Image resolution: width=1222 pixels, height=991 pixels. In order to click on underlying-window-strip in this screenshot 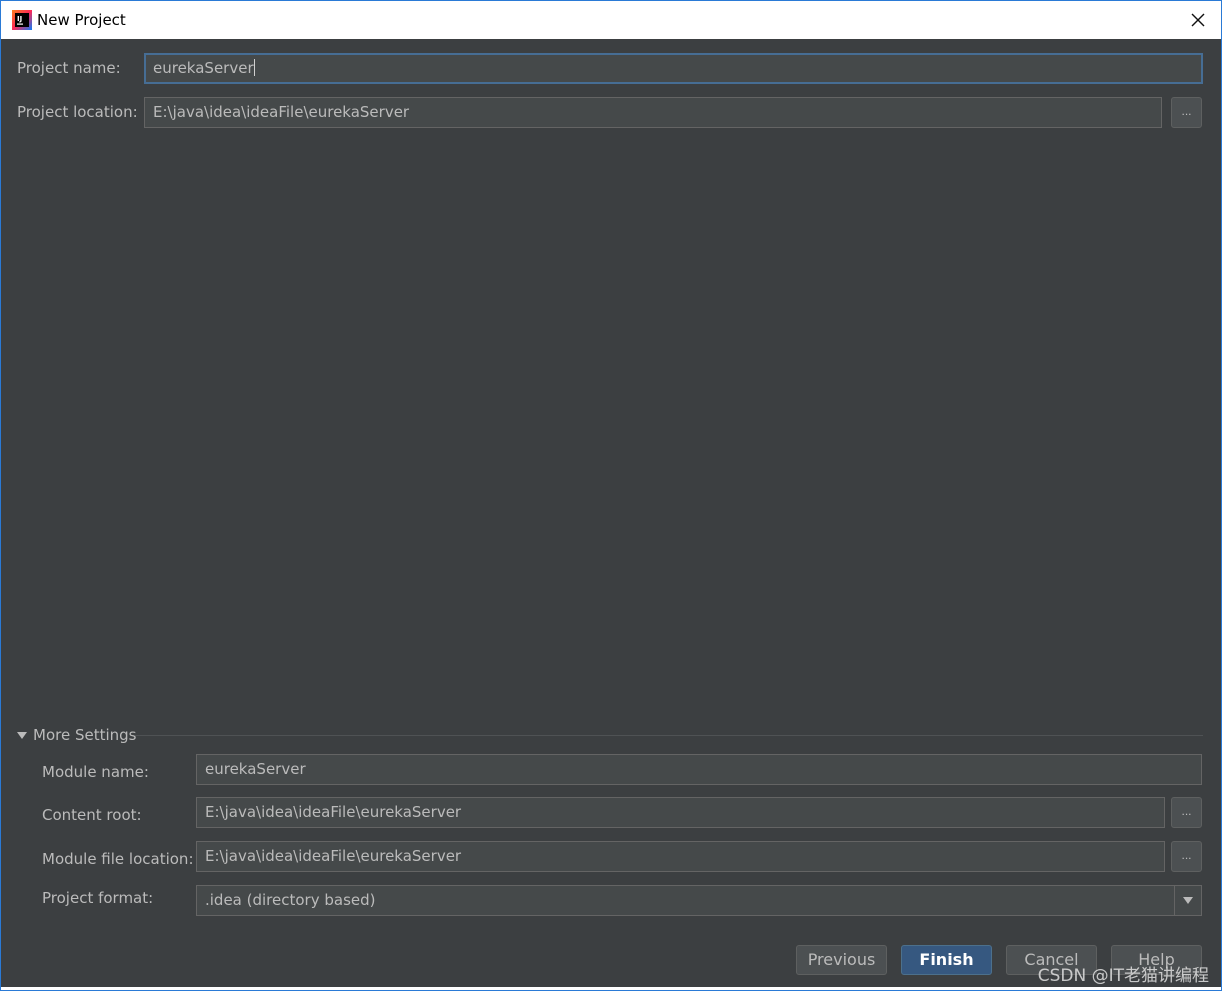, I will do `click(611, 988)`.